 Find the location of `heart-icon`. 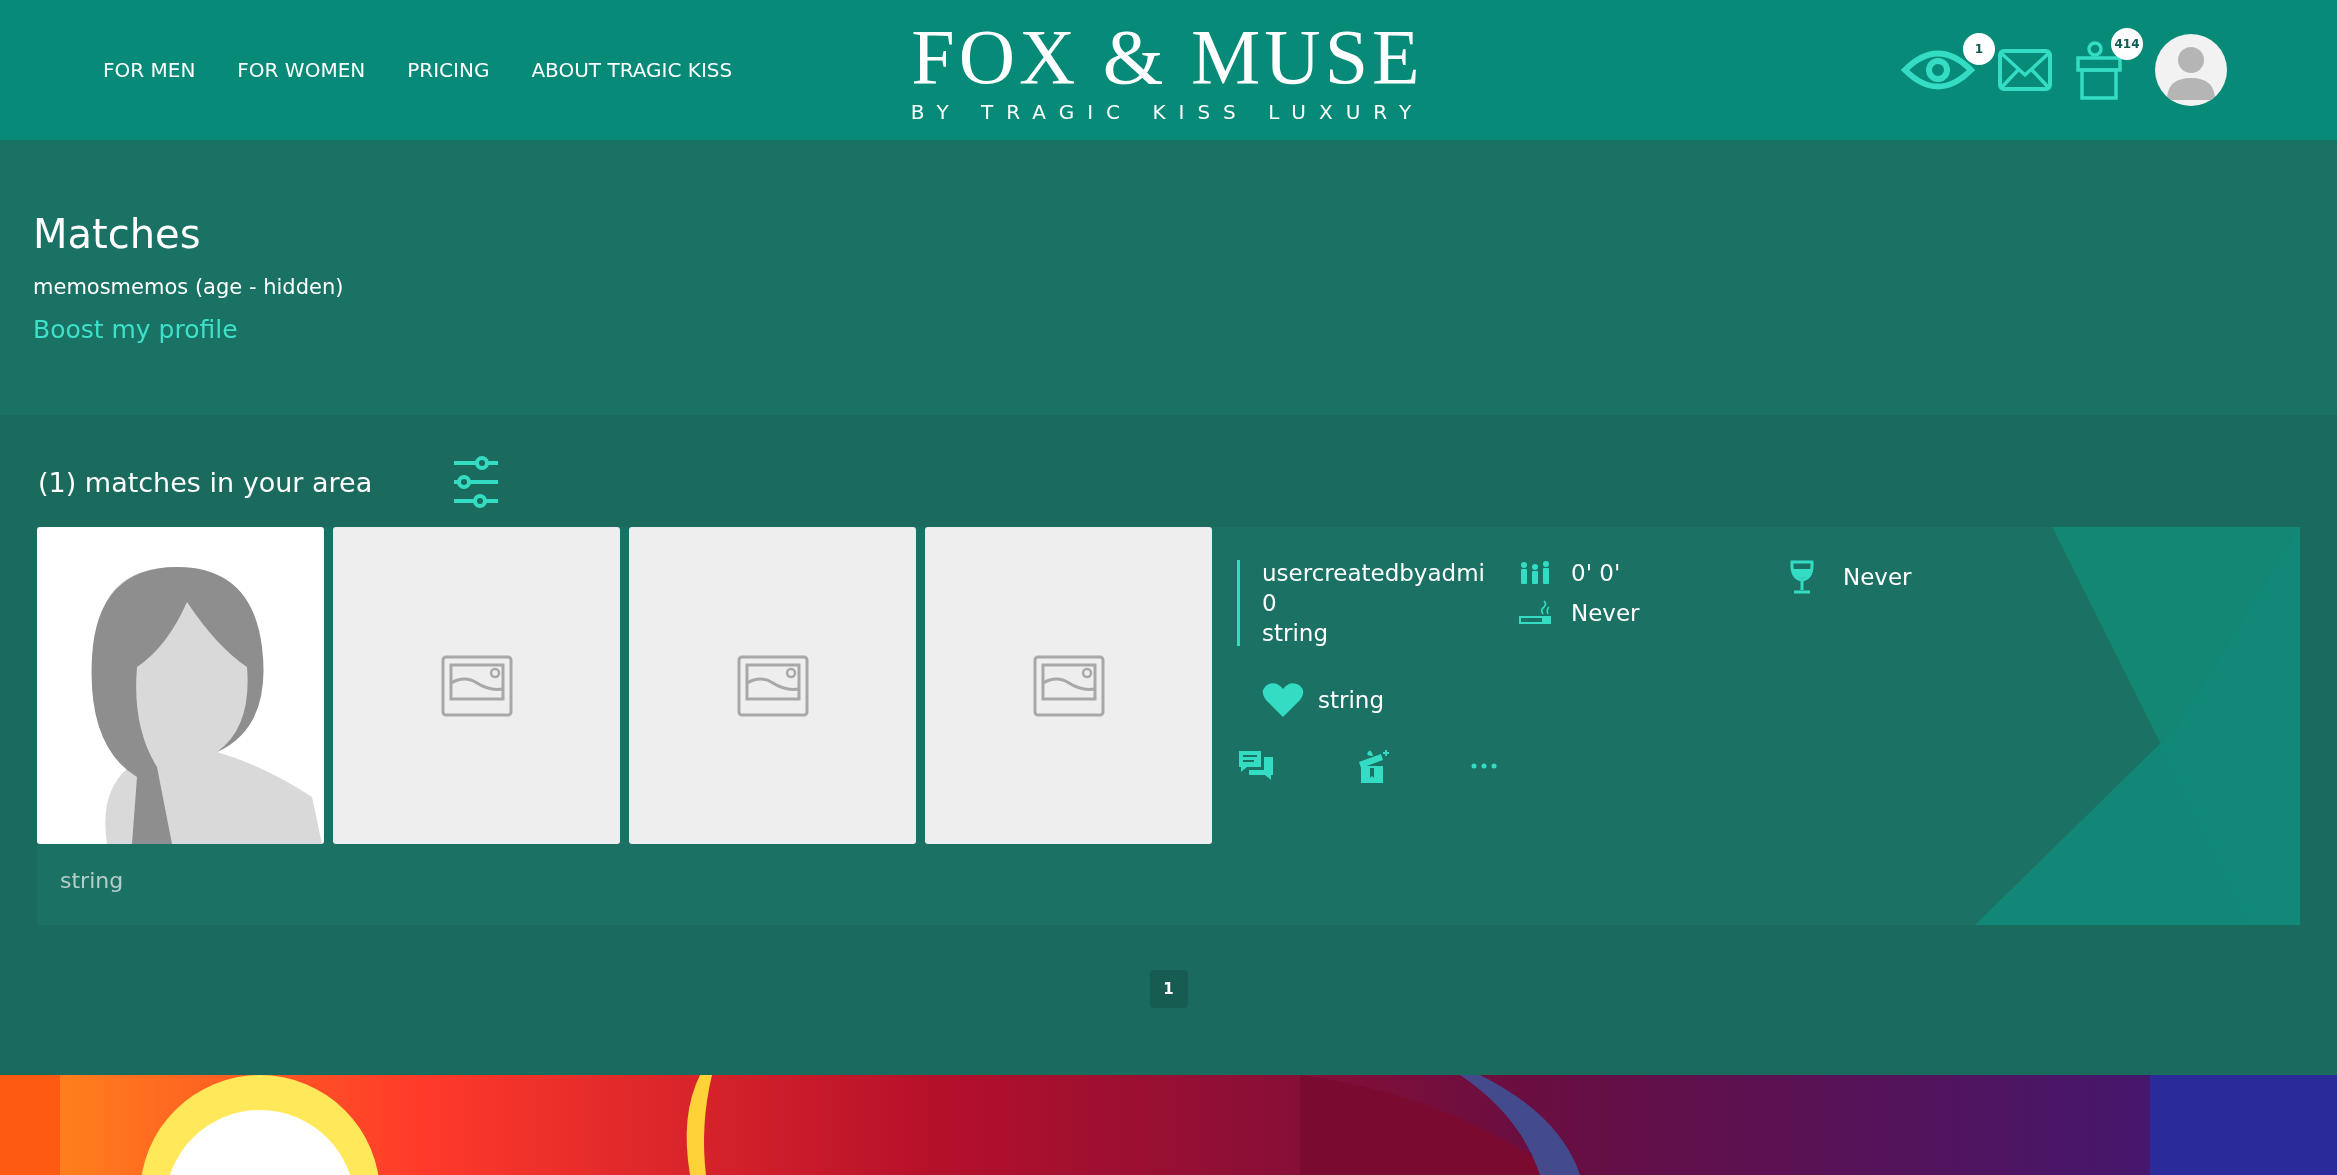

heart-icon is located at coordinates (1283, 700).